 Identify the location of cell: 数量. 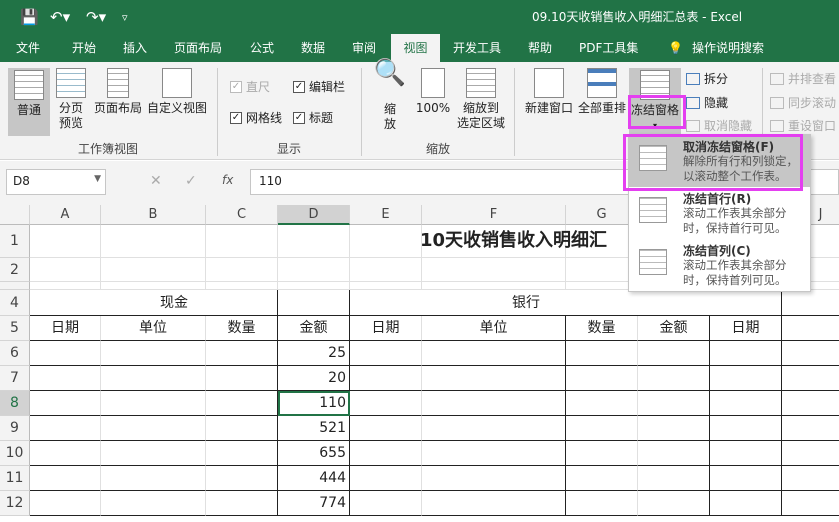
(242, 328).